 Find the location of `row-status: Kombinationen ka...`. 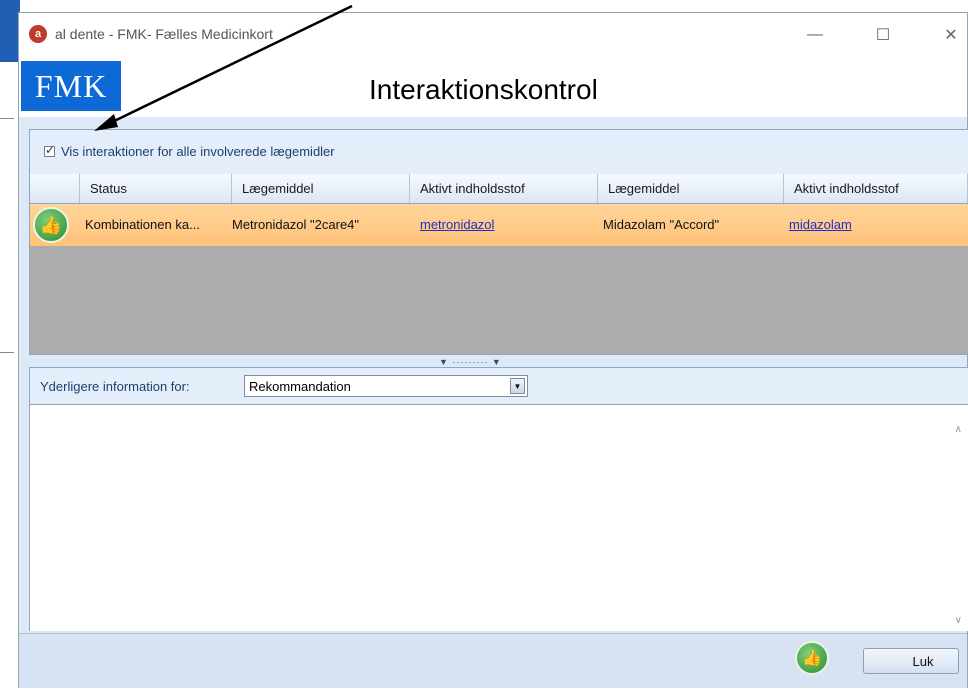

row-status: Kombinationen ka... is located at coordinates (142, 224).